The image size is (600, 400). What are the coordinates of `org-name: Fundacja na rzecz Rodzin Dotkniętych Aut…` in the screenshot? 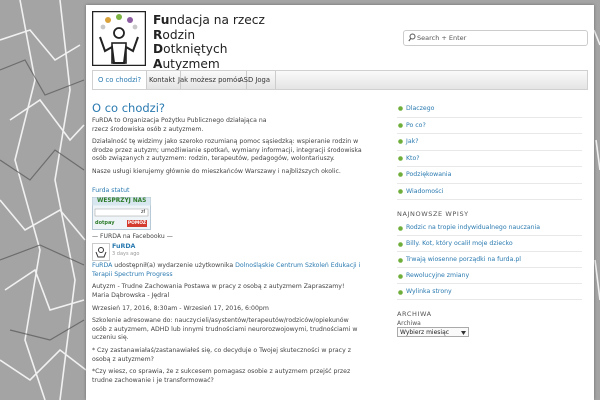 It's located at (209, 42).